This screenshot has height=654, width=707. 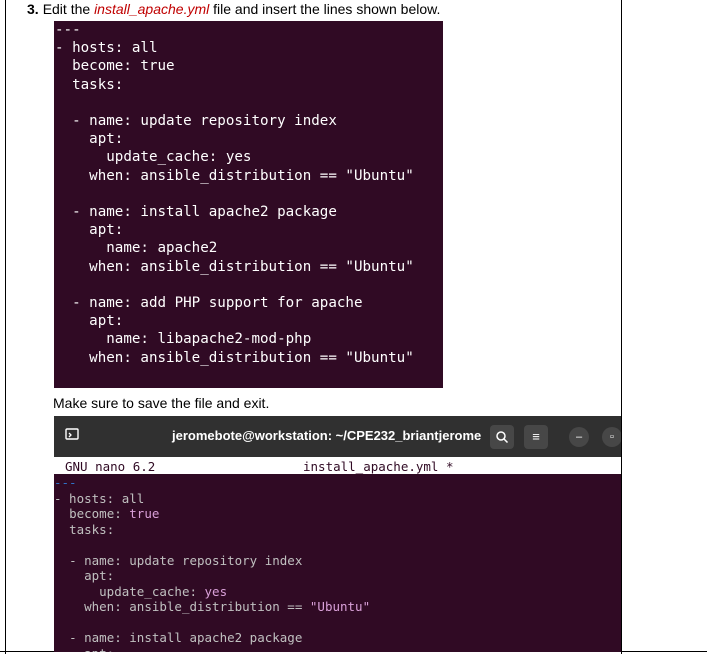 I want to click on nano-header: GNU nano 6.2 install_apache.yml *, so click(x=337, y=465).